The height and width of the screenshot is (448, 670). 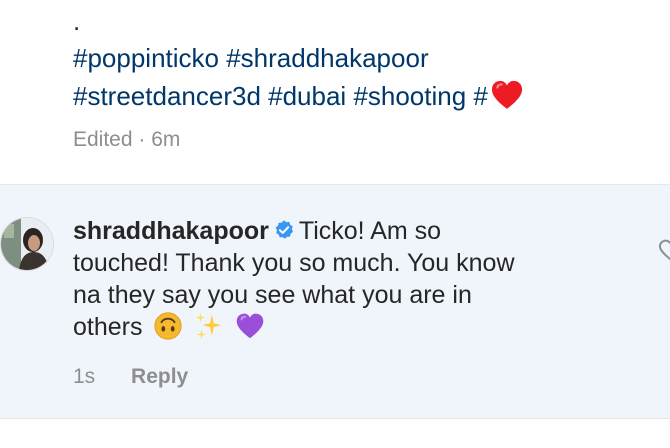 What do you see at coordinates (168, 326) in the screenshot?
I see `upside-down-face-icon` at bounding box center [168, 326].